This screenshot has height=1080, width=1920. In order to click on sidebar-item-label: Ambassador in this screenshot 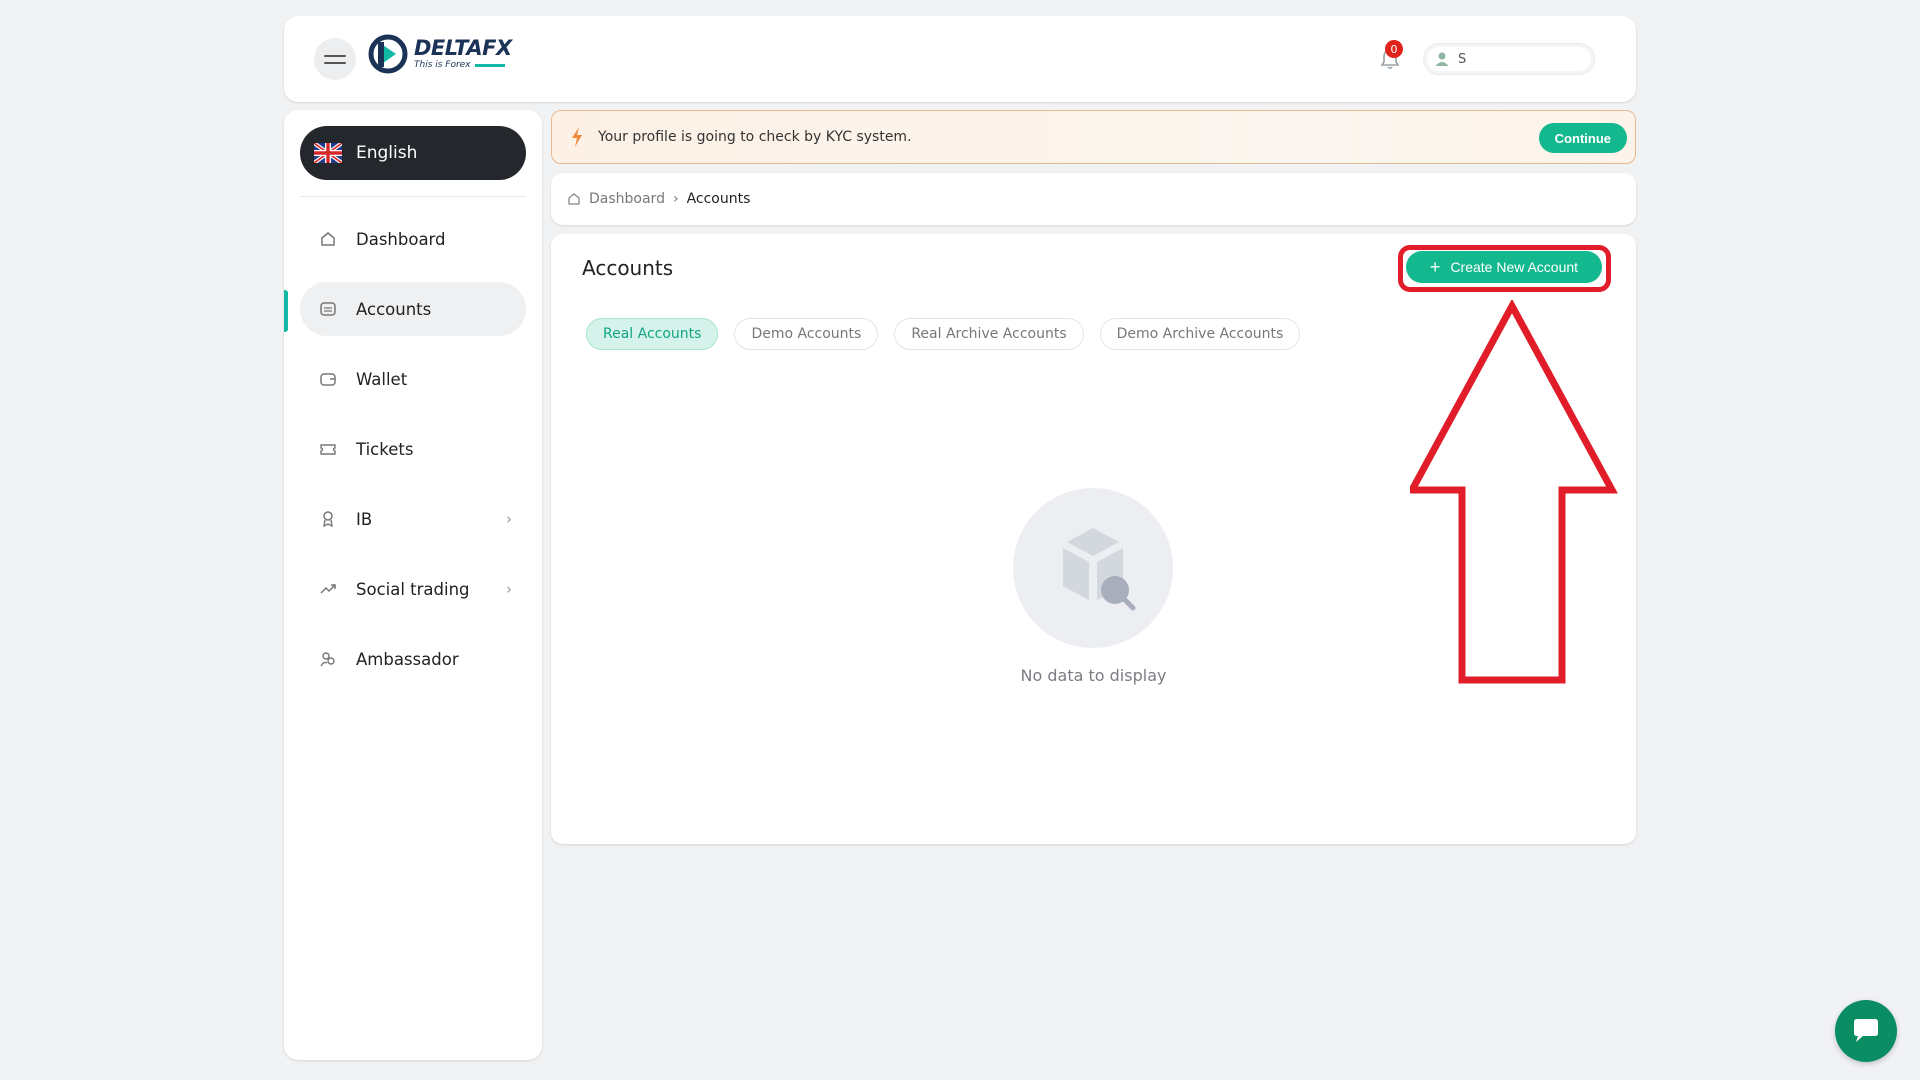, I will do `click(407, 659)`.